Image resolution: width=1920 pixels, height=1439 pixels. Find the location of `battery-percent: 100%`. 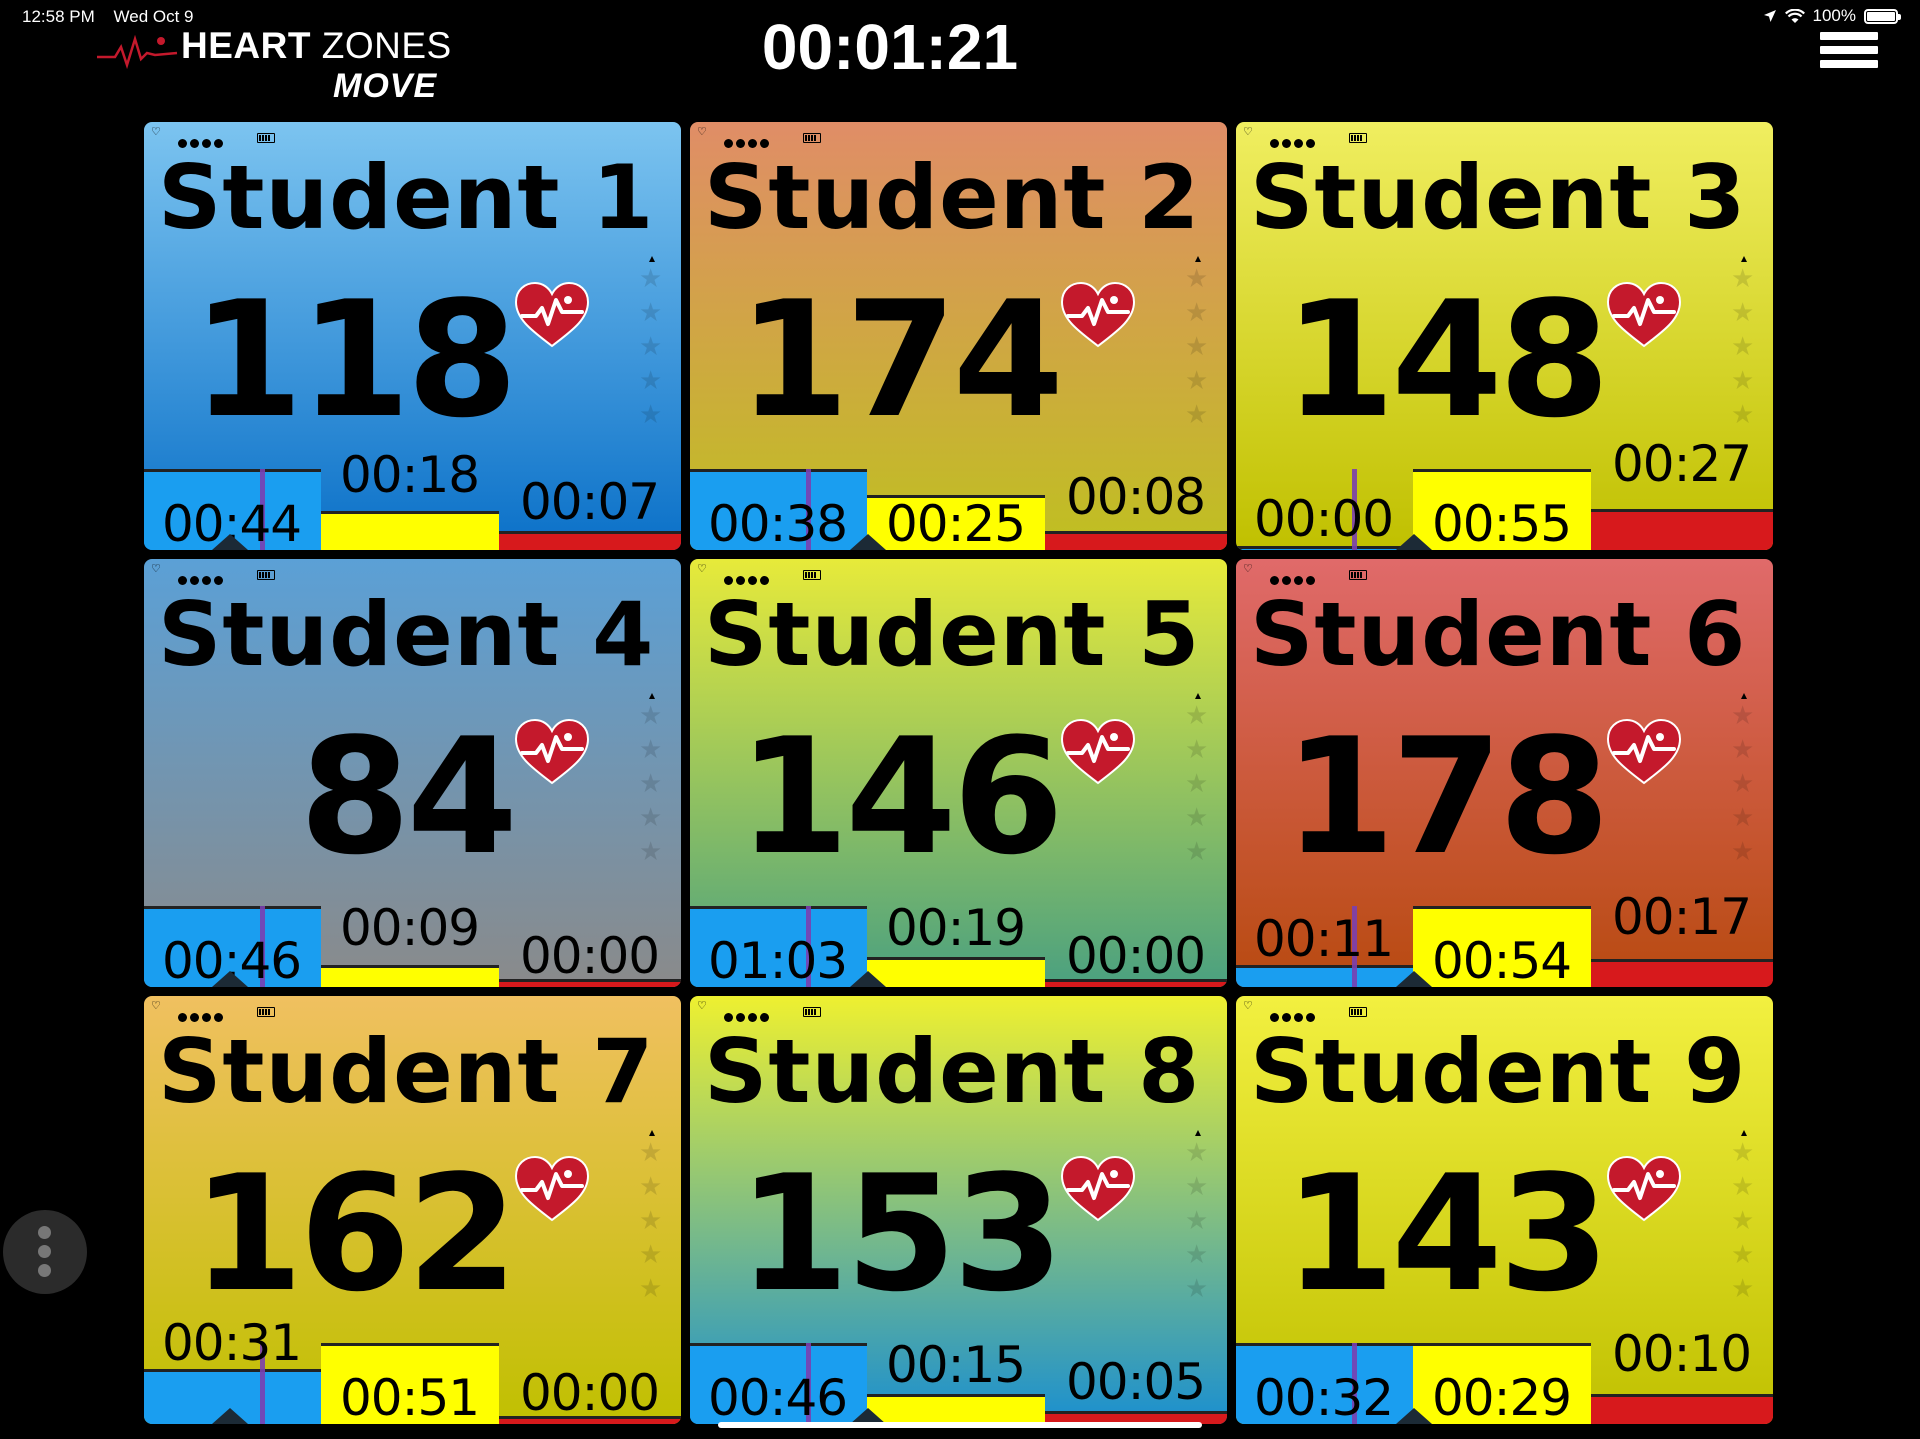

battery-percent: 100% is located at coordinates (1834, 15).